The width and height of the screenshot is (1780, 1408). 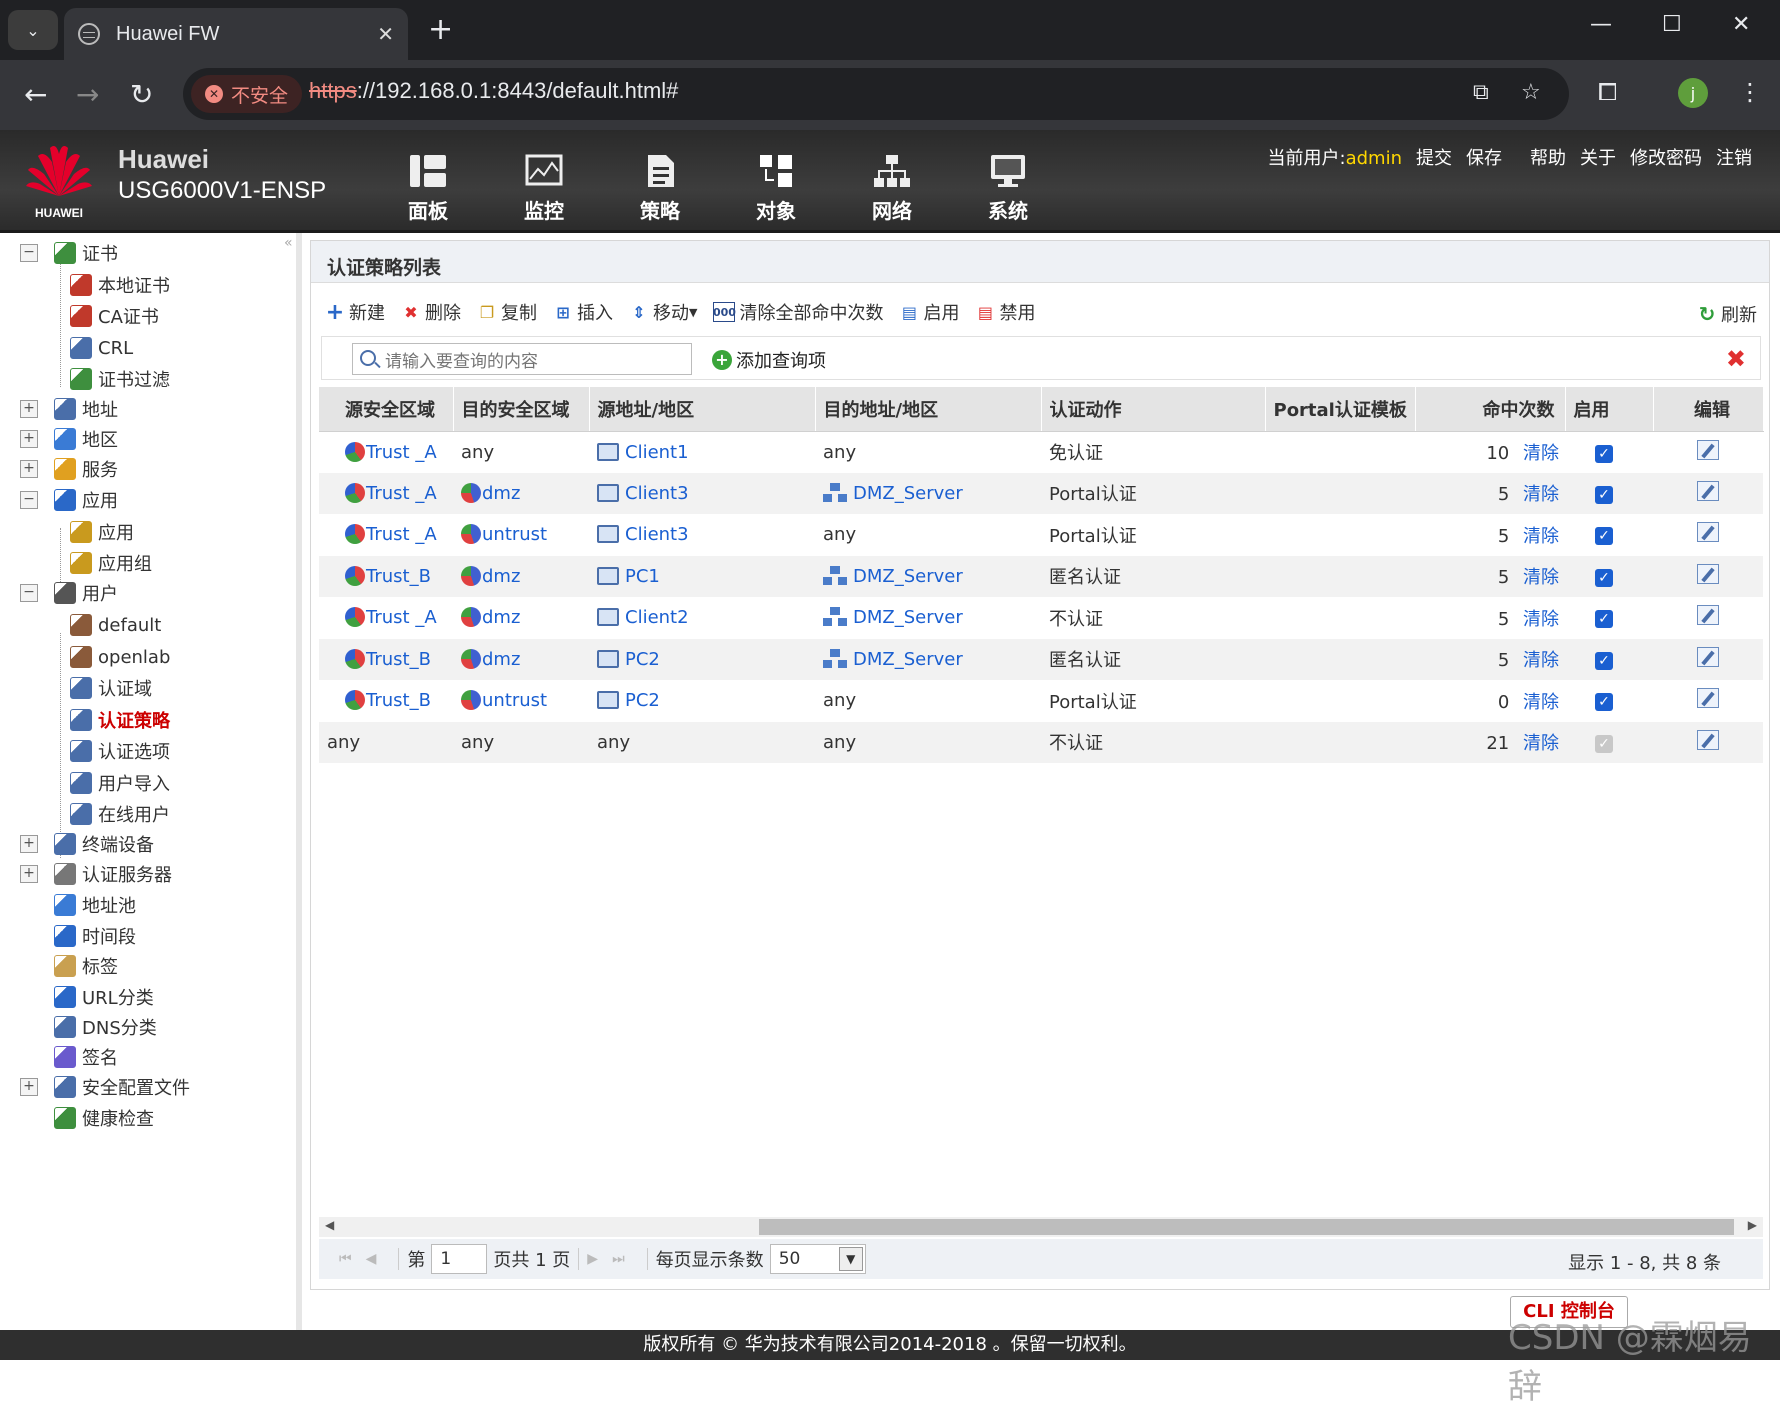 I want to click on sidebar-item: + 地址, so click(x=69, y=409).